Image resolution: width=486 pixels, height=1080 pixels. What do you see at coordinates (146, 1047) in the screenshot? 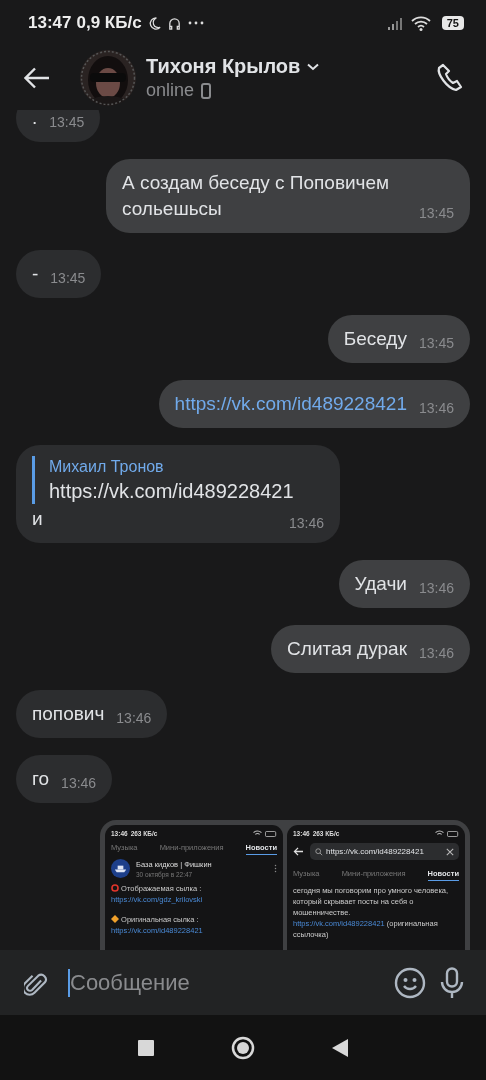
I see `recents-icon` at bounding box center [146, 1047].